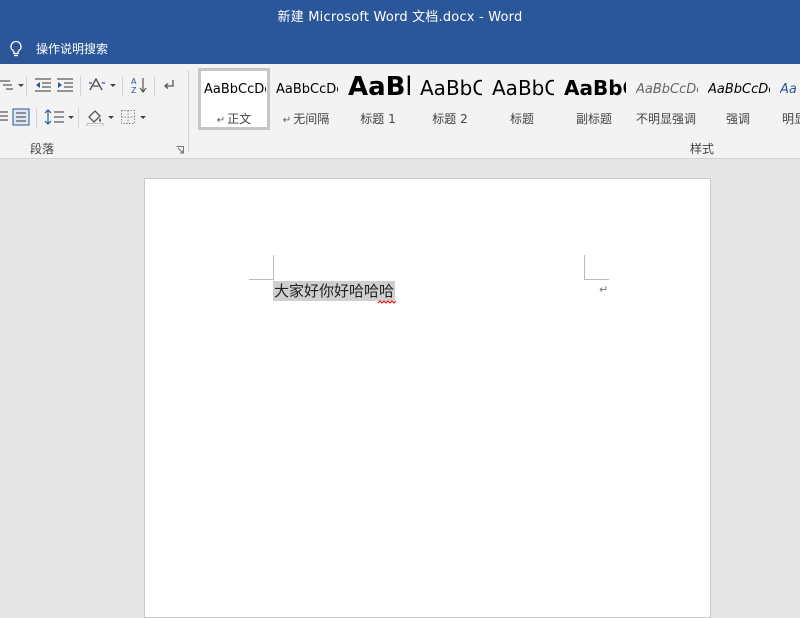 This screenshot has width=800, height=618. What do you see at coordinates (54, 117) in the screenshot?
I see `line-spacing-icon` at bounding box center [54, 117].